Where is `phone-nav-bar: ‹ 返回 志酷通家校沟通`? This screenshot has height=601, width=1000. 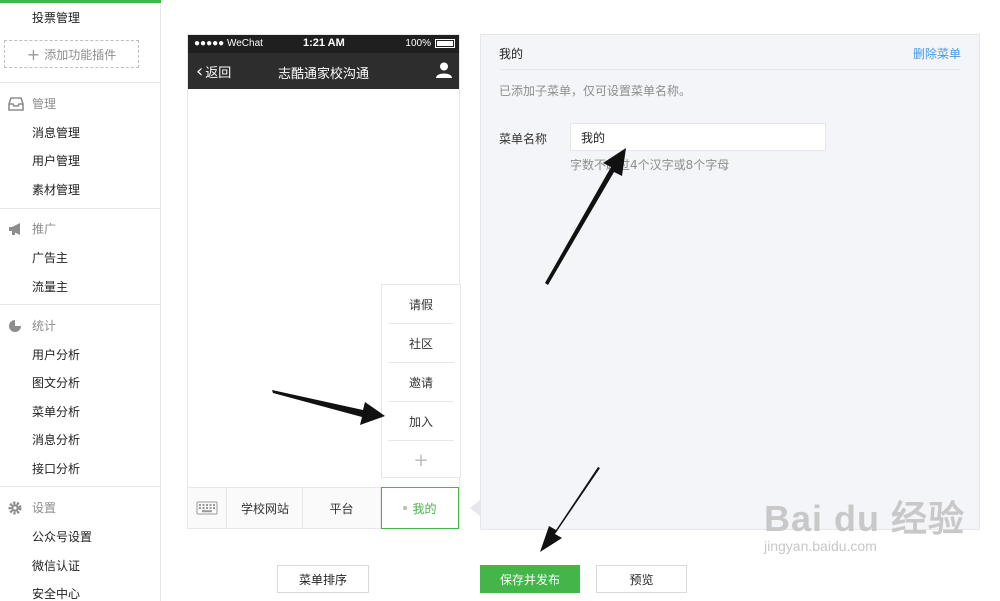
phone-nav-bar: ‹ 返回 志酷通家校沟通 is located at coordinates (323, 71).